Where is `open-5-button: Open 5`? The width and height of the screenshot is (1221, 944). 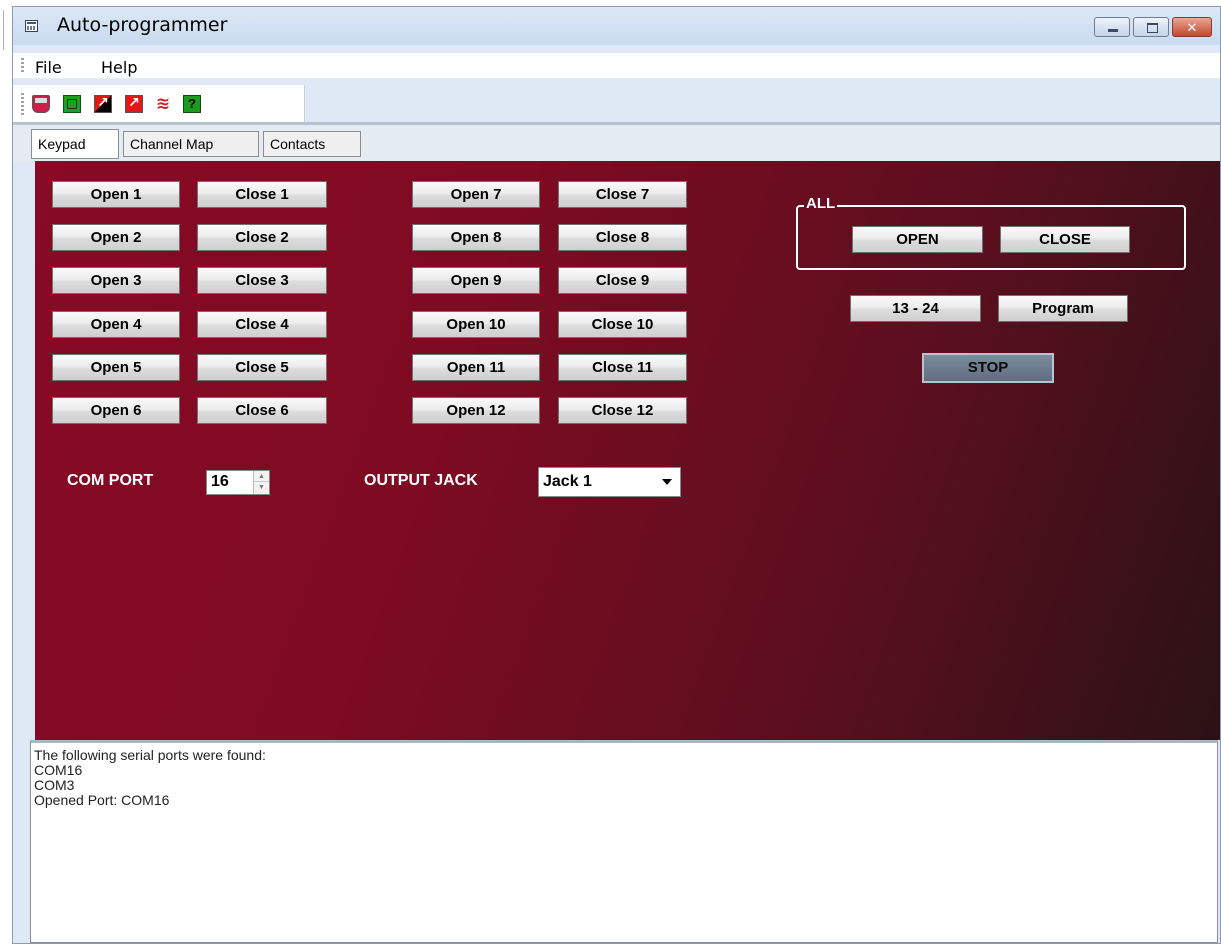
open-5-button: Open 5 is located at coordinates (116, 367).